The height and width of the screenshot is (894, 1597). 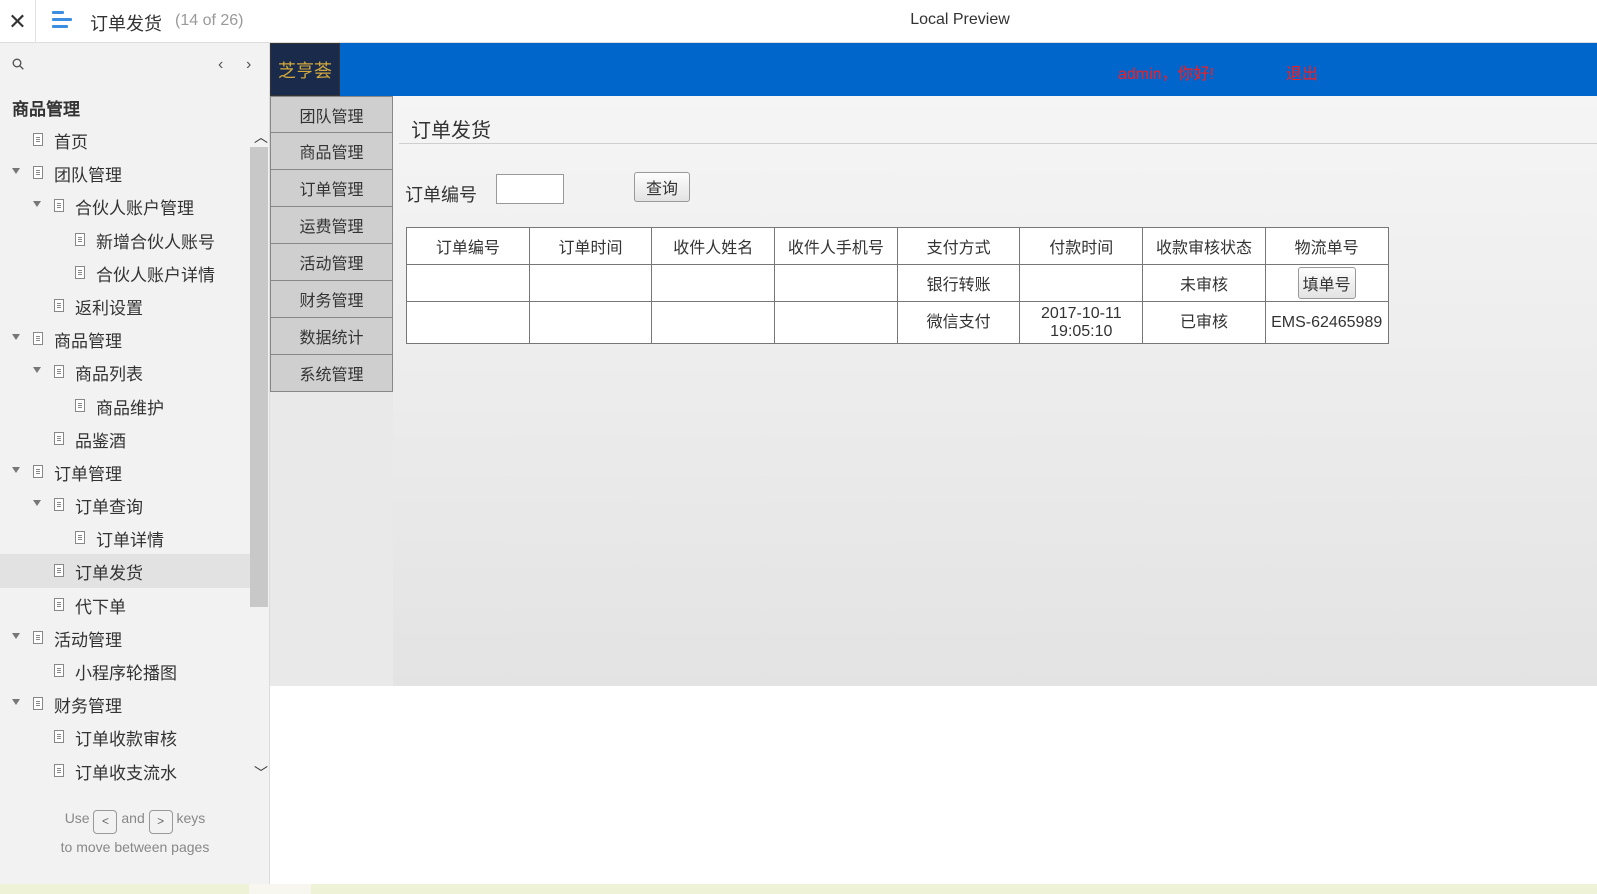 What do you see at coordinates (958, 246) in the screenshot?
I see `column-header: 支付方式` at bounding box center [958, 246].